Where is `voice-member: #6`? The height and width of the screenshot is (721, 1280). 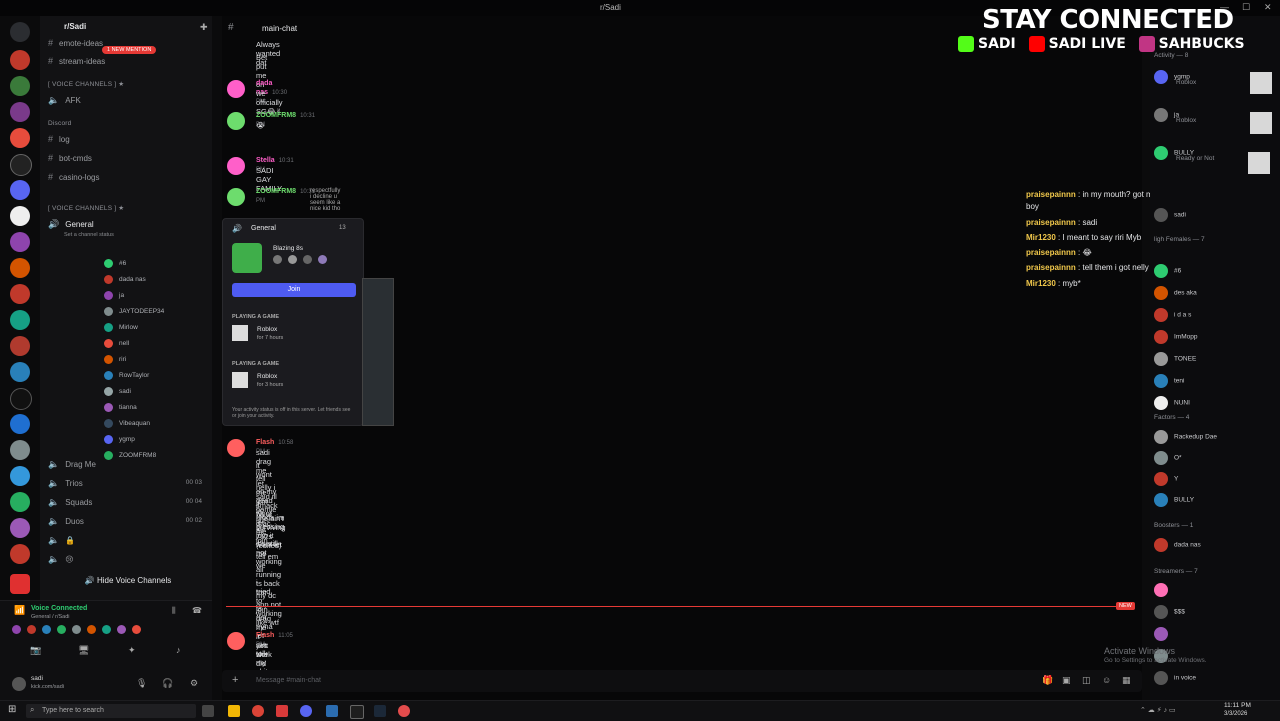
voice-member: #6 is located at coordinates (115, 264).